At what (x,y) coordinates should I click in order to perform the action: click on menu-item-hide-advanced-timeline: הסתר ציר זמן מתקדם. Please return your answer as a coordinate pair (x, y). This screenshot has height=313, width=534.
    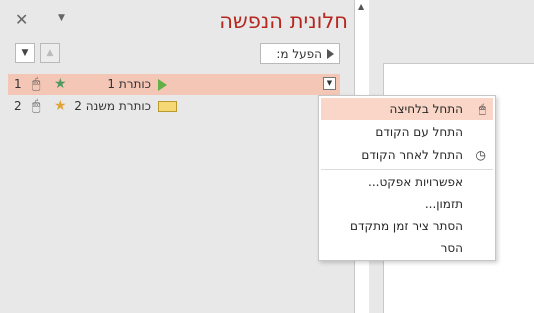
    Looking at the image, I should click on (407, 226).